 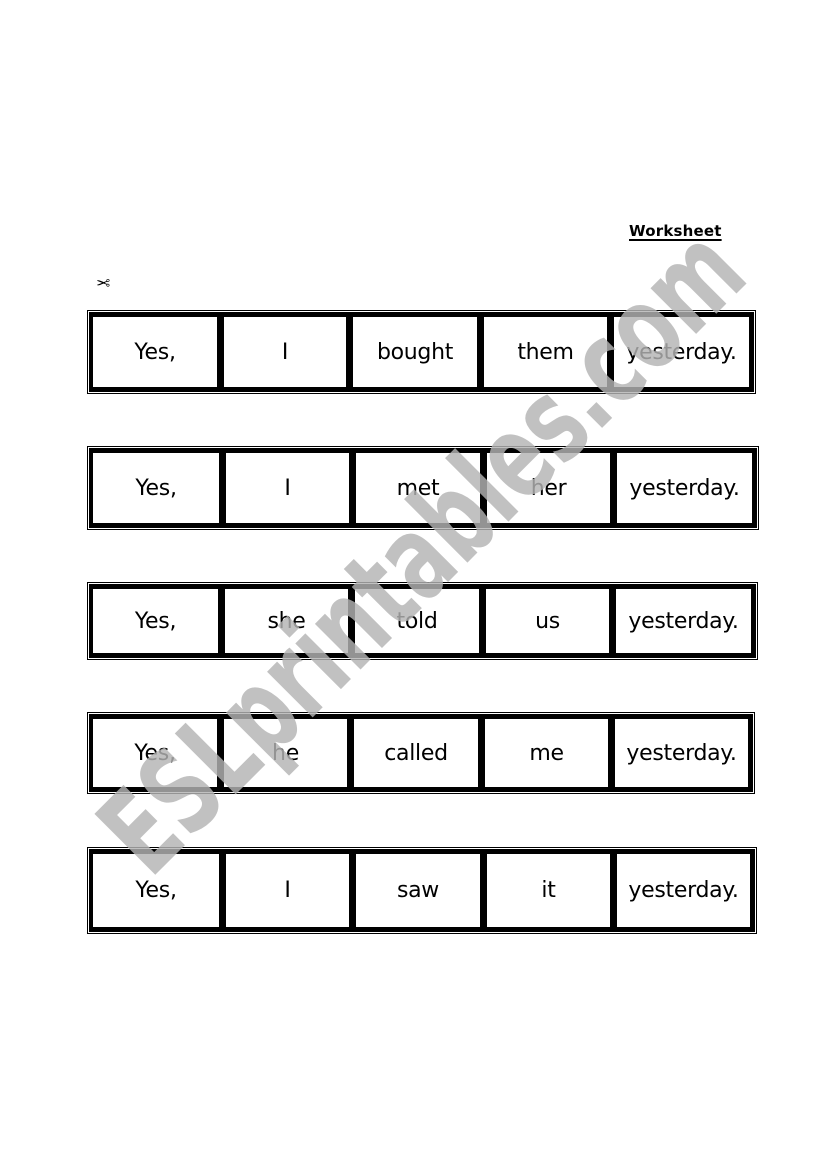 I want to click on sentence-strip-5: Yes, I saw it yesterday., so click(x=422, y=890).